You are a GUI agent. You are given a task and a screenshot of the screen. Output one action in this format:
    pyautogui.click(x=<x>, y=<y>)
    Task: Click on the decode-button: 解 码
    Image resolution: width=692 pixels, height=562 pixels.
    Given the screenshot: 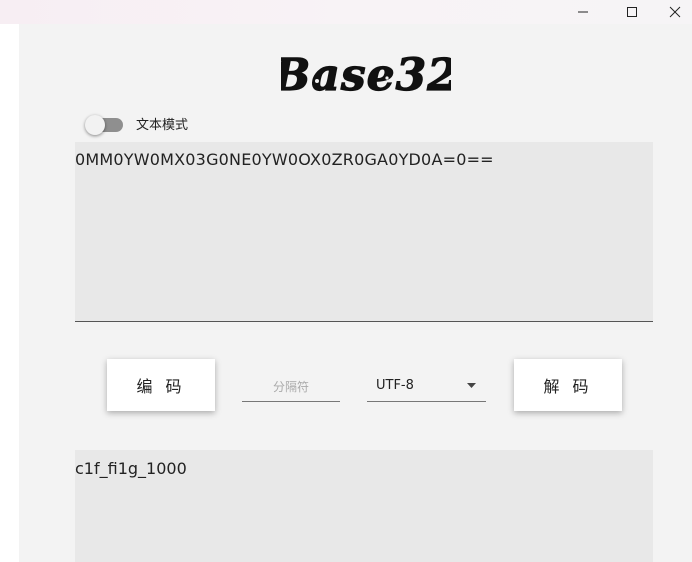 What is the action you would take?
    pyautogui.click(x=568, y=385)
    